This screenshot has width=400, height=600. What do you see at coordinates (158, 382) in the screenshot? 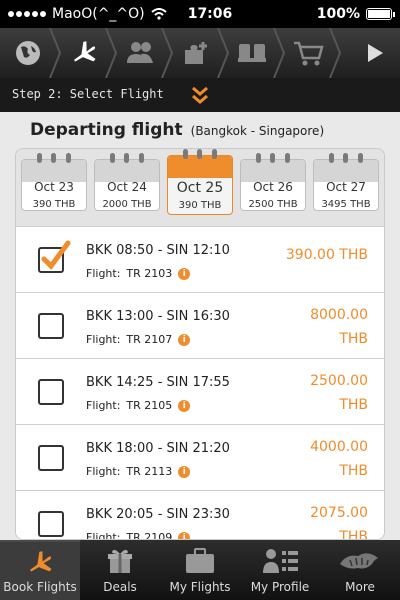
I see `flight-times: BKK 14:25 - SIN 17:55` at bounding box center [158, 382].